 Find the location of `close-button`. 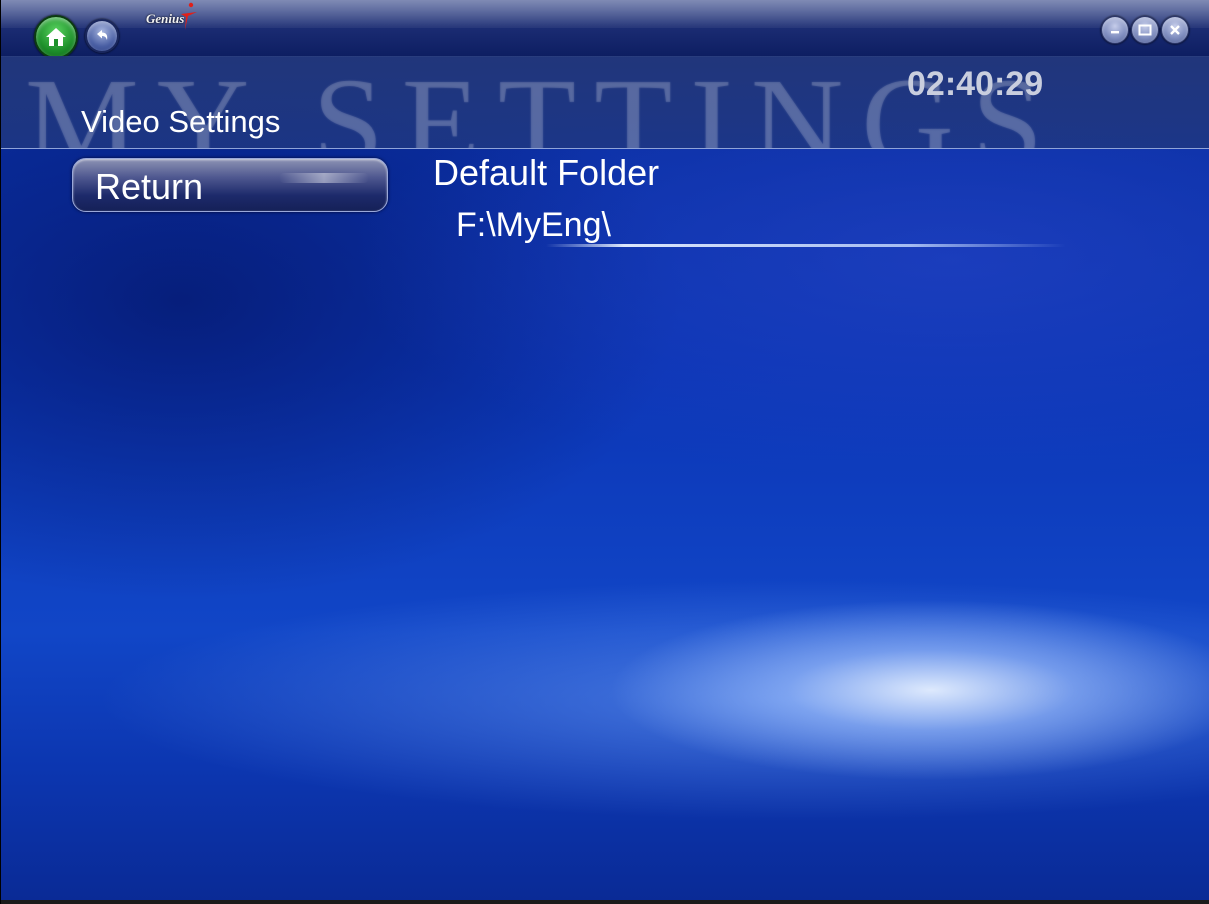

close-button is located at coordinates (1175, 30).